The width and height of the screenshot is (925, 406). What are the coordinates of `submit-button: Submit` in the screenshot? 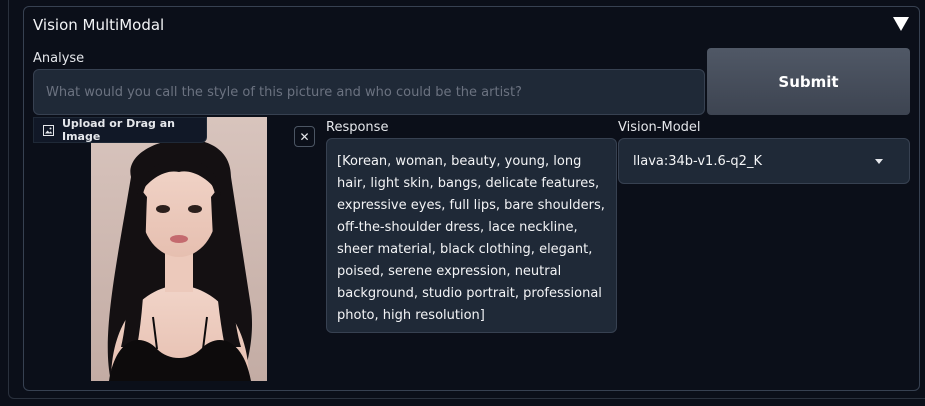 It's located at (808, 81).